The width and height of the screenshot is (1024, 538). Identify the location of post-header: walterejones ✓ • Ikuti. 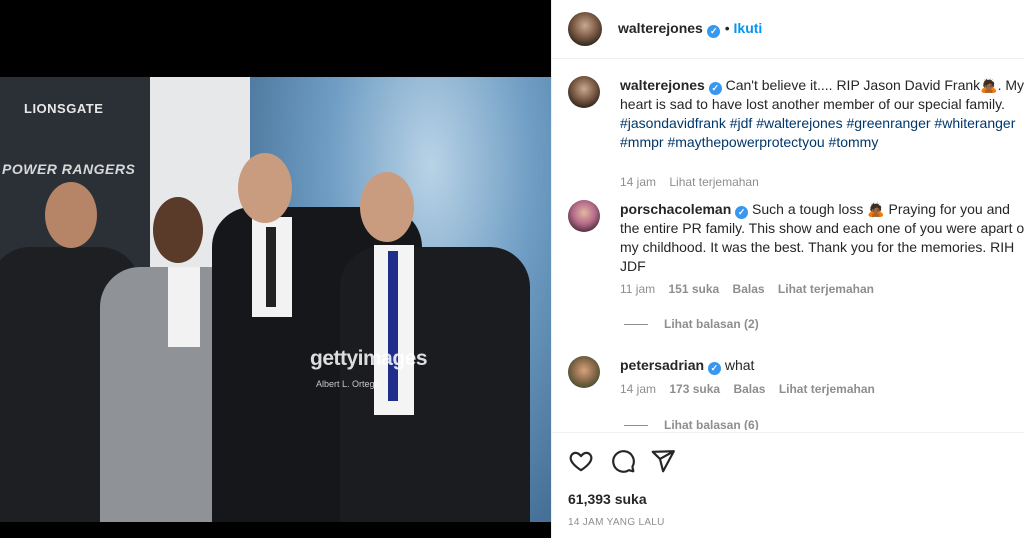
(788, 29).